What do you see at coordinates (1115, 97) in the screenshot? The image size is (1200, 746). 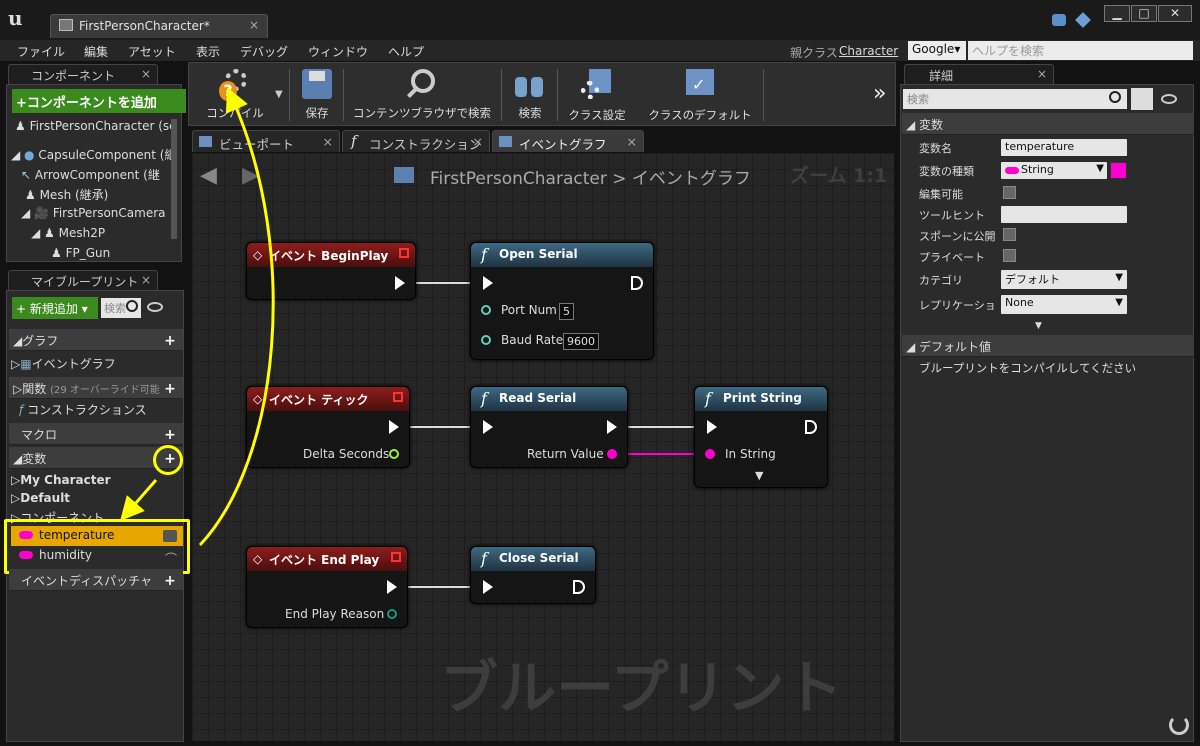 I see `search-icon` at bounding box center [1115, 97].